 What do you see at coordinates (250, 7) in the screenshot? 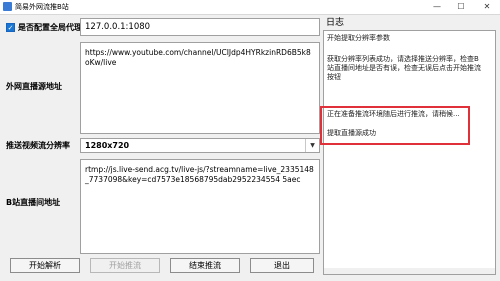
I see `title-bar: 简易外网流推B站 — ☐ ✕` at bounding box center [250, 7].